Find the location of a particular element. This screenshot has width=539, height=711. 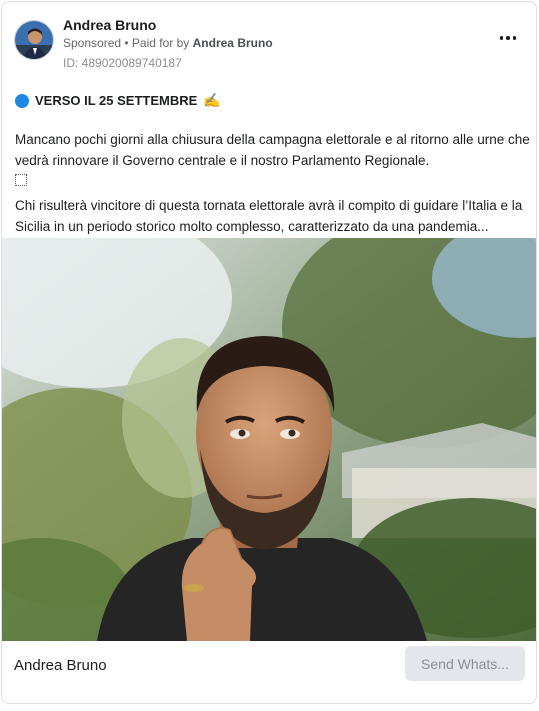

sponsored-line: Sponsored • Paid for by Andrea Bruno is located at coordinates (168, 43).